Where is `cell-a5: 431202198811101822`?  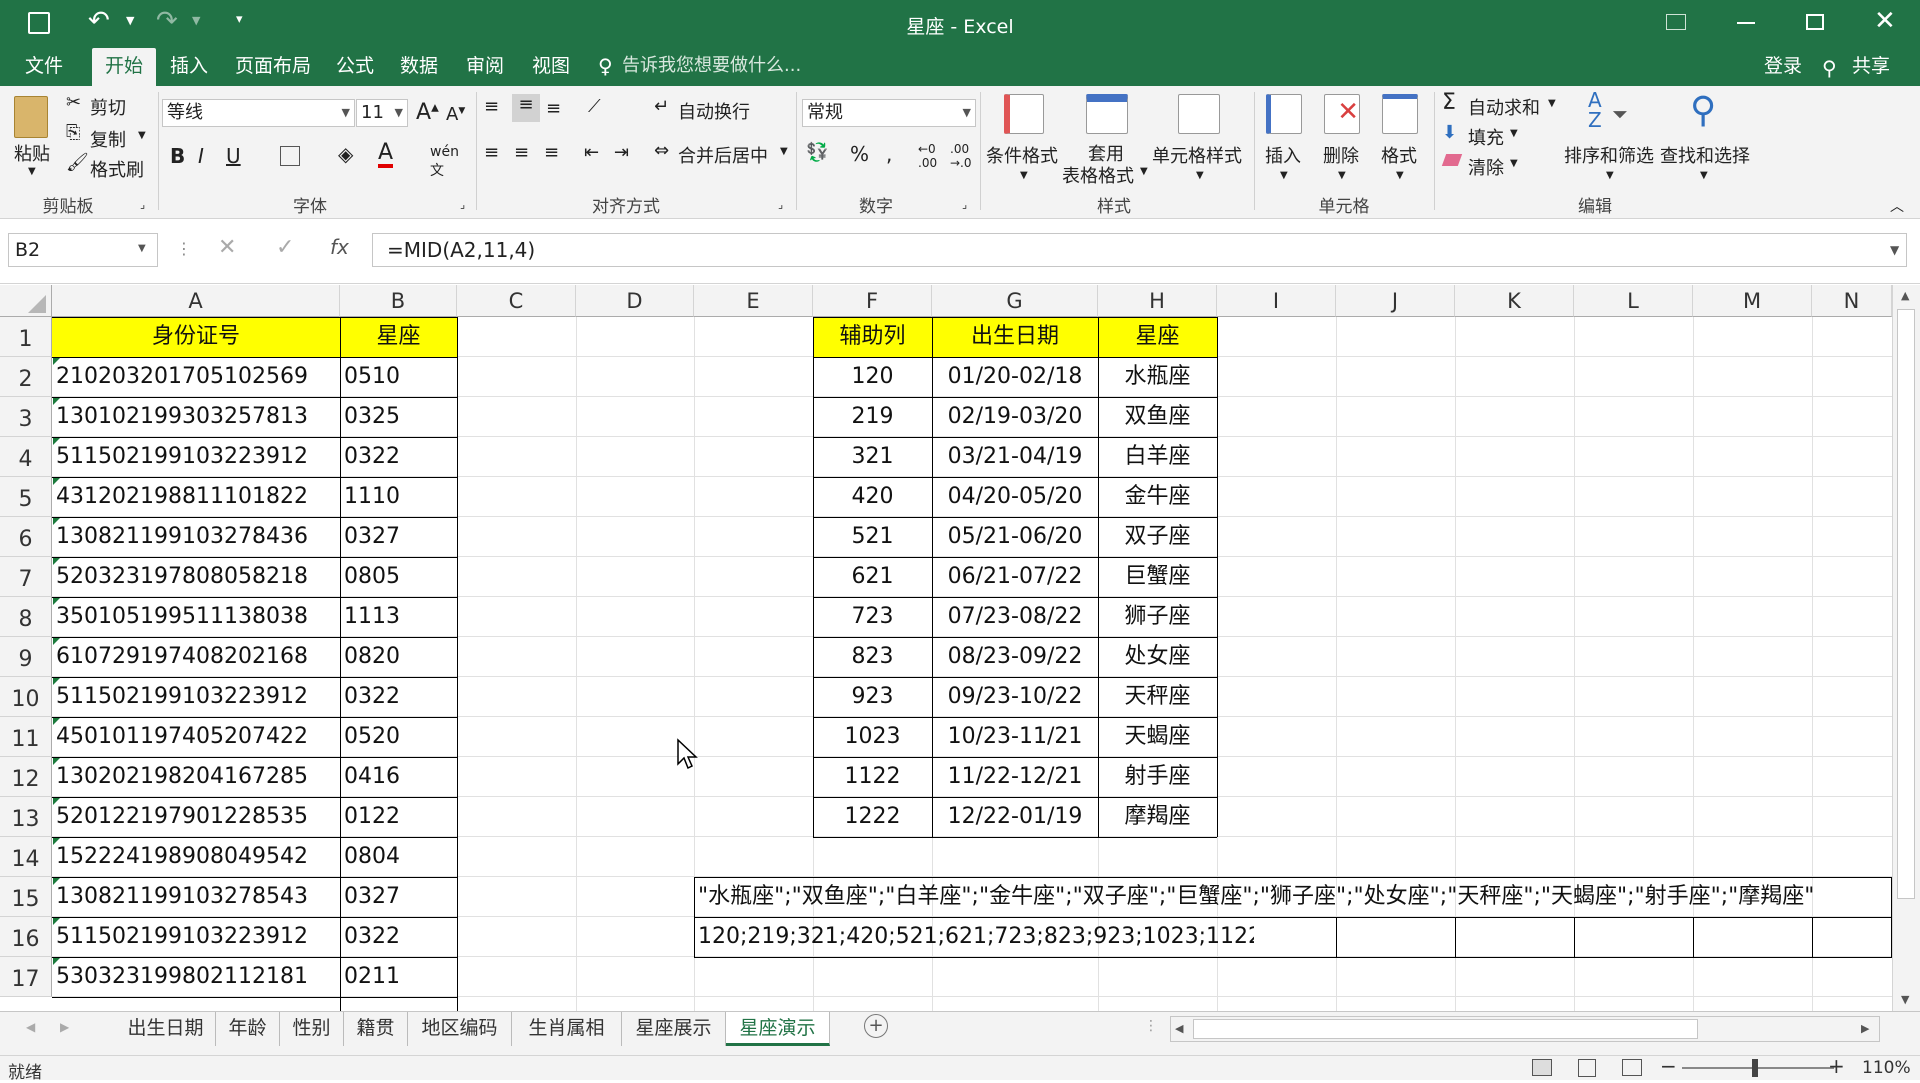 cell-a5: 431202198811101822 is located at coordinates (196, 497).